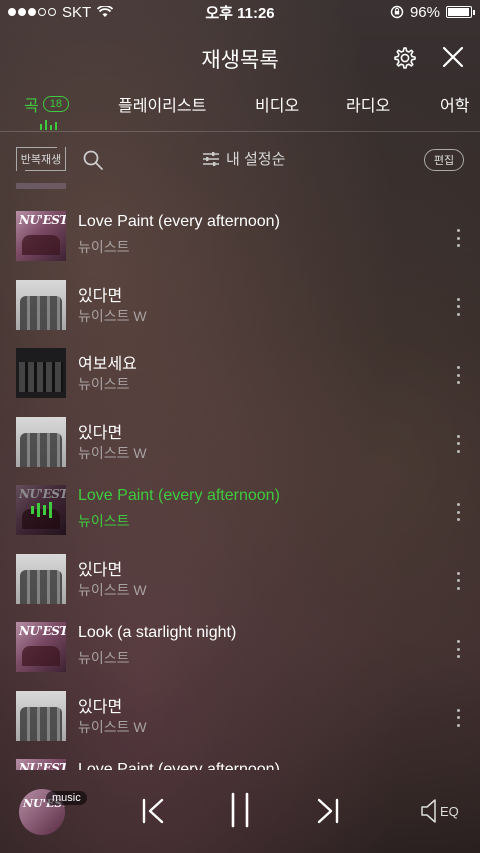 The height and width of the screenshot is (853, 480). What do you see at coordinates (405, 58) in the screenshot?
I see `gear-icon` at bounding box center [405, 58].